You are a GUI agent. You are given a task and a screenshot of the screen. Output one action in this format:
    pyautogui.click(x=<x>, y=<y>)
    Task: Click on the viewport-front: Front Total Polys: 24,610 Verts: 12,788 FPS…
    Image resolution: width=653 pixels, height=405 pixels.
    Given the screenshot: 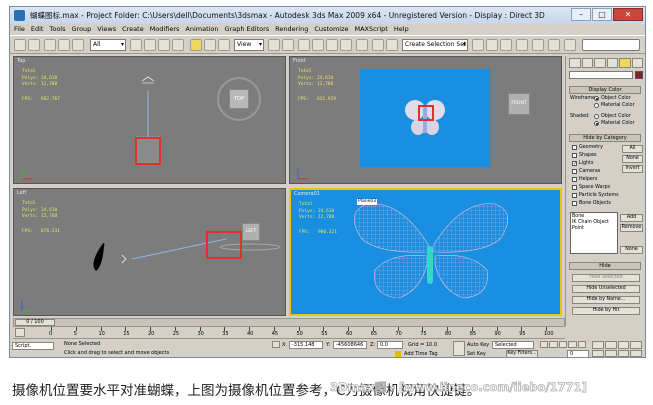 What is the action you would take?
    pyautogui.click(x=425, y=120)
    